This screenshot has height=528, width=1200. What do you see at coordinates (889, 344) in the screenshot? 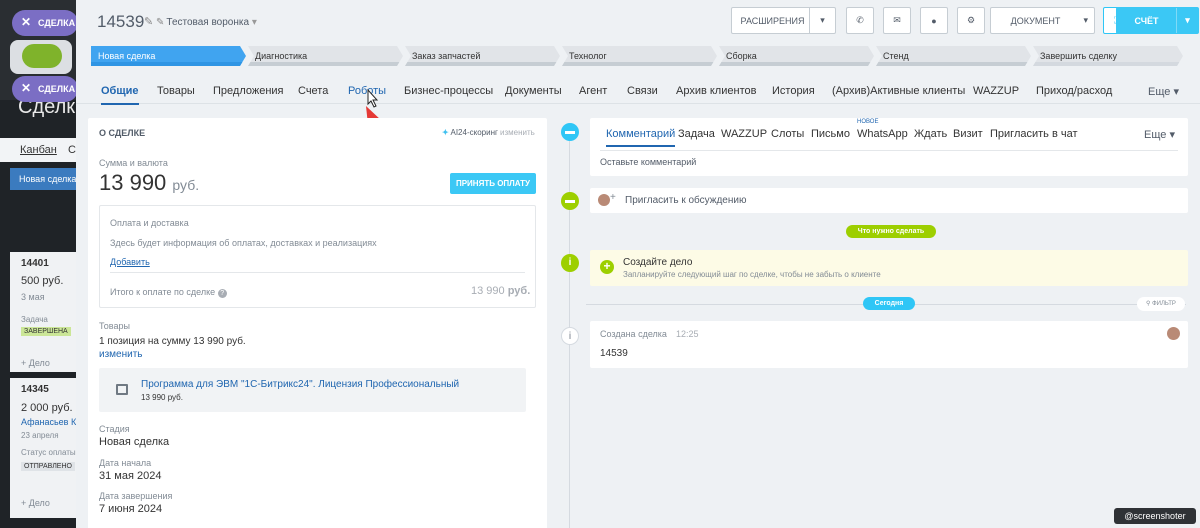
I see `timeline-item-created: Создана сделка 12:25 14539` at bounding box center [889, 344].